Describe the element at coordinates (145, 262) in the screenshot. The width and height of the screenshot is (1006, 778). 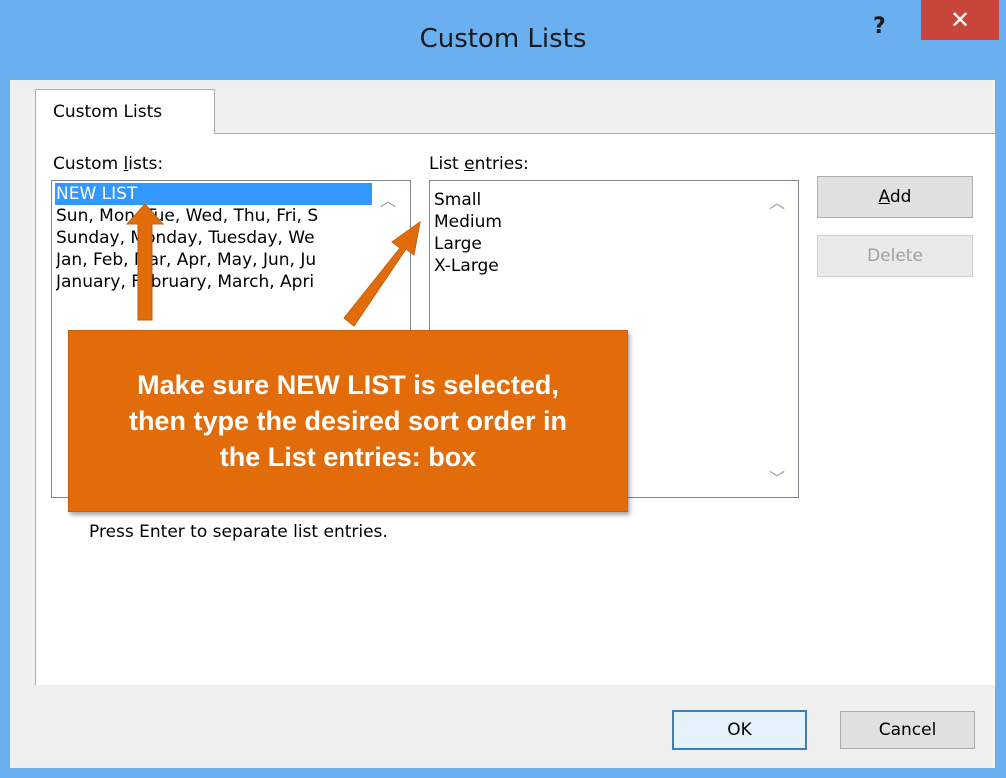
I see `arrow-to-new-list-icon` at that location.